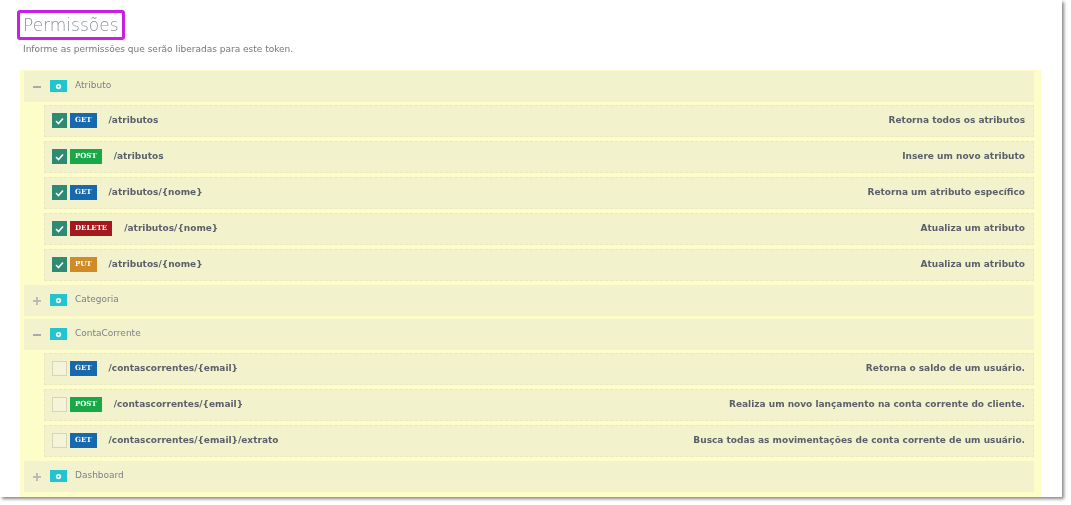 Image resolution: width=1071 pixels, height=505 pixels. What do you see at coordinates (99, 476) in the screenshot?
I see `group-name: Dashboard` at bounding box center [99, 476].